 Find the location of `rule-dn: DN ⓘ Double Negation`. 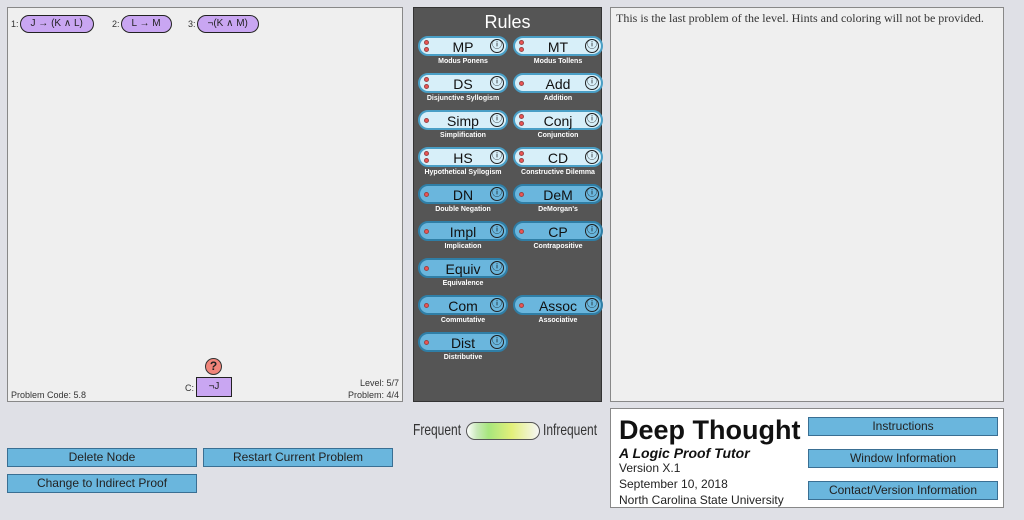

rule-dn: DN ⓘ Double Negation is located at coordinates (463, 201).